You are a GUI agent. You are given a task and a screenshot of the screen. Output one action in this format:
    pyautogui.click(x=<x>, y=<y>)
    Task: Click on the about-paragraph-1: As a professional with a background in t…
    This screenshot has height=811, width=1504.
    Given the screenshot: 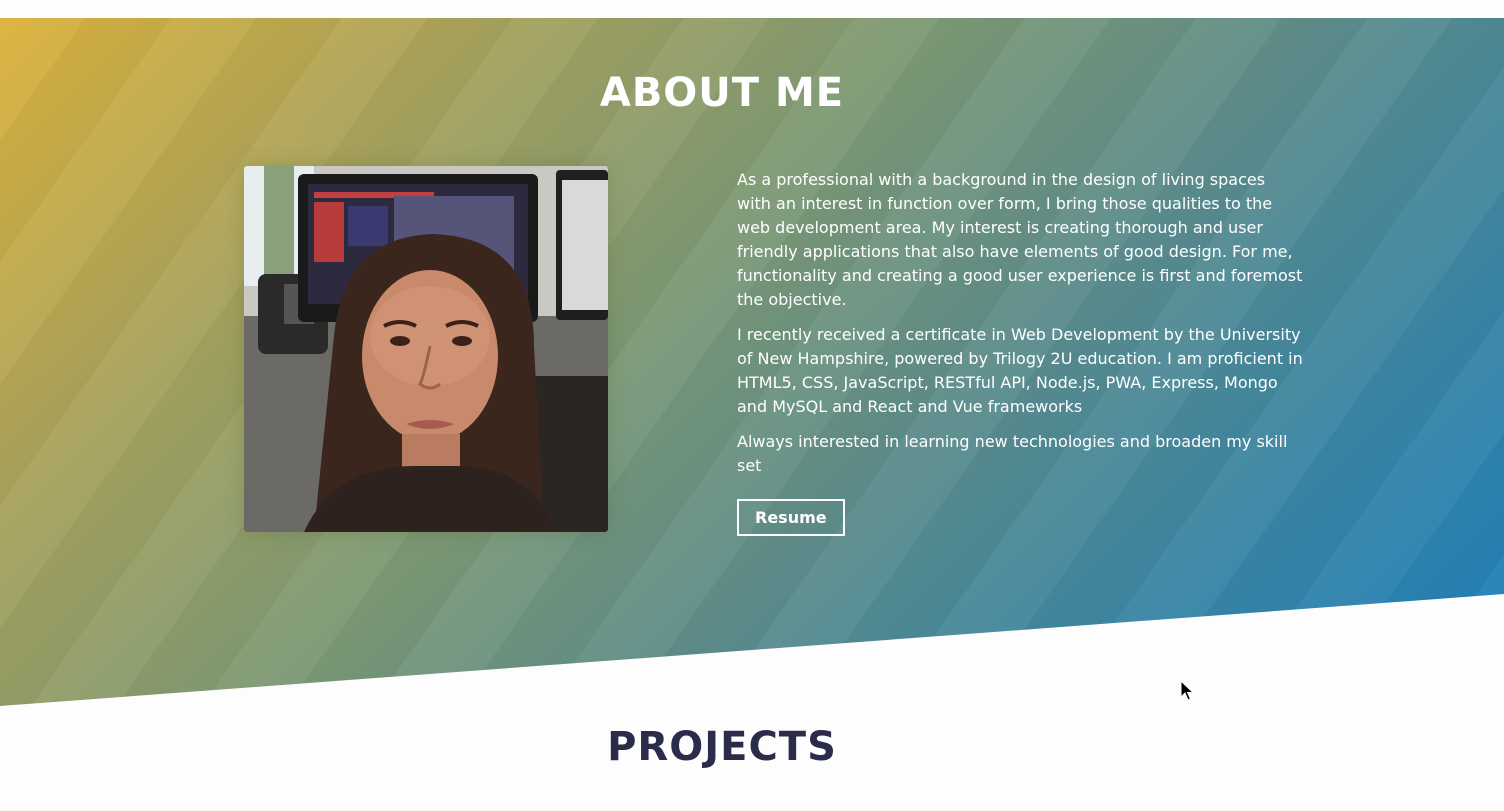 What is the action you would take?
    pyautogui.click(x=1020, y=239)
    